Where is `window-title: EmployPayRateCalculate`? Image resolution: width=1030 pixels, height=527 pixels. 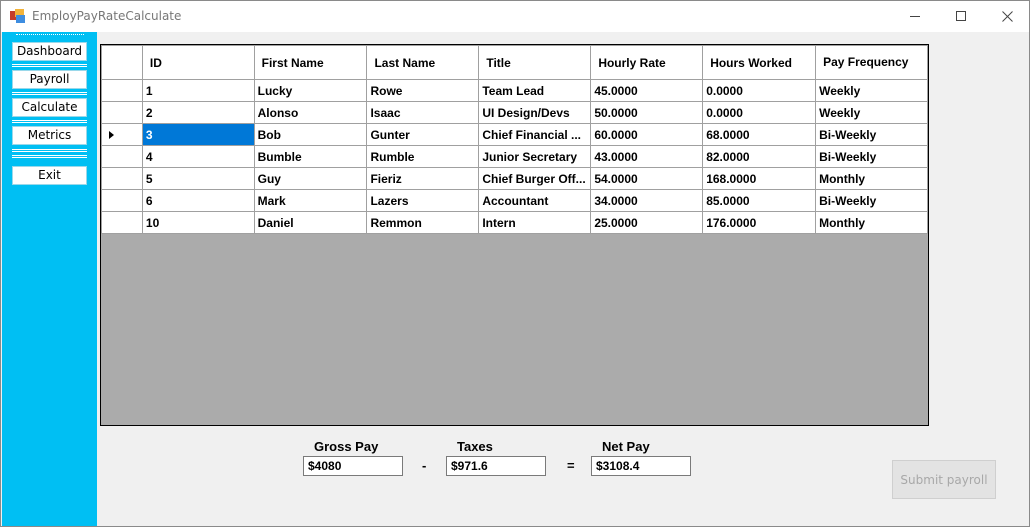
window-title: EmployPayRateCalculate is located at coordinates (107, 16).